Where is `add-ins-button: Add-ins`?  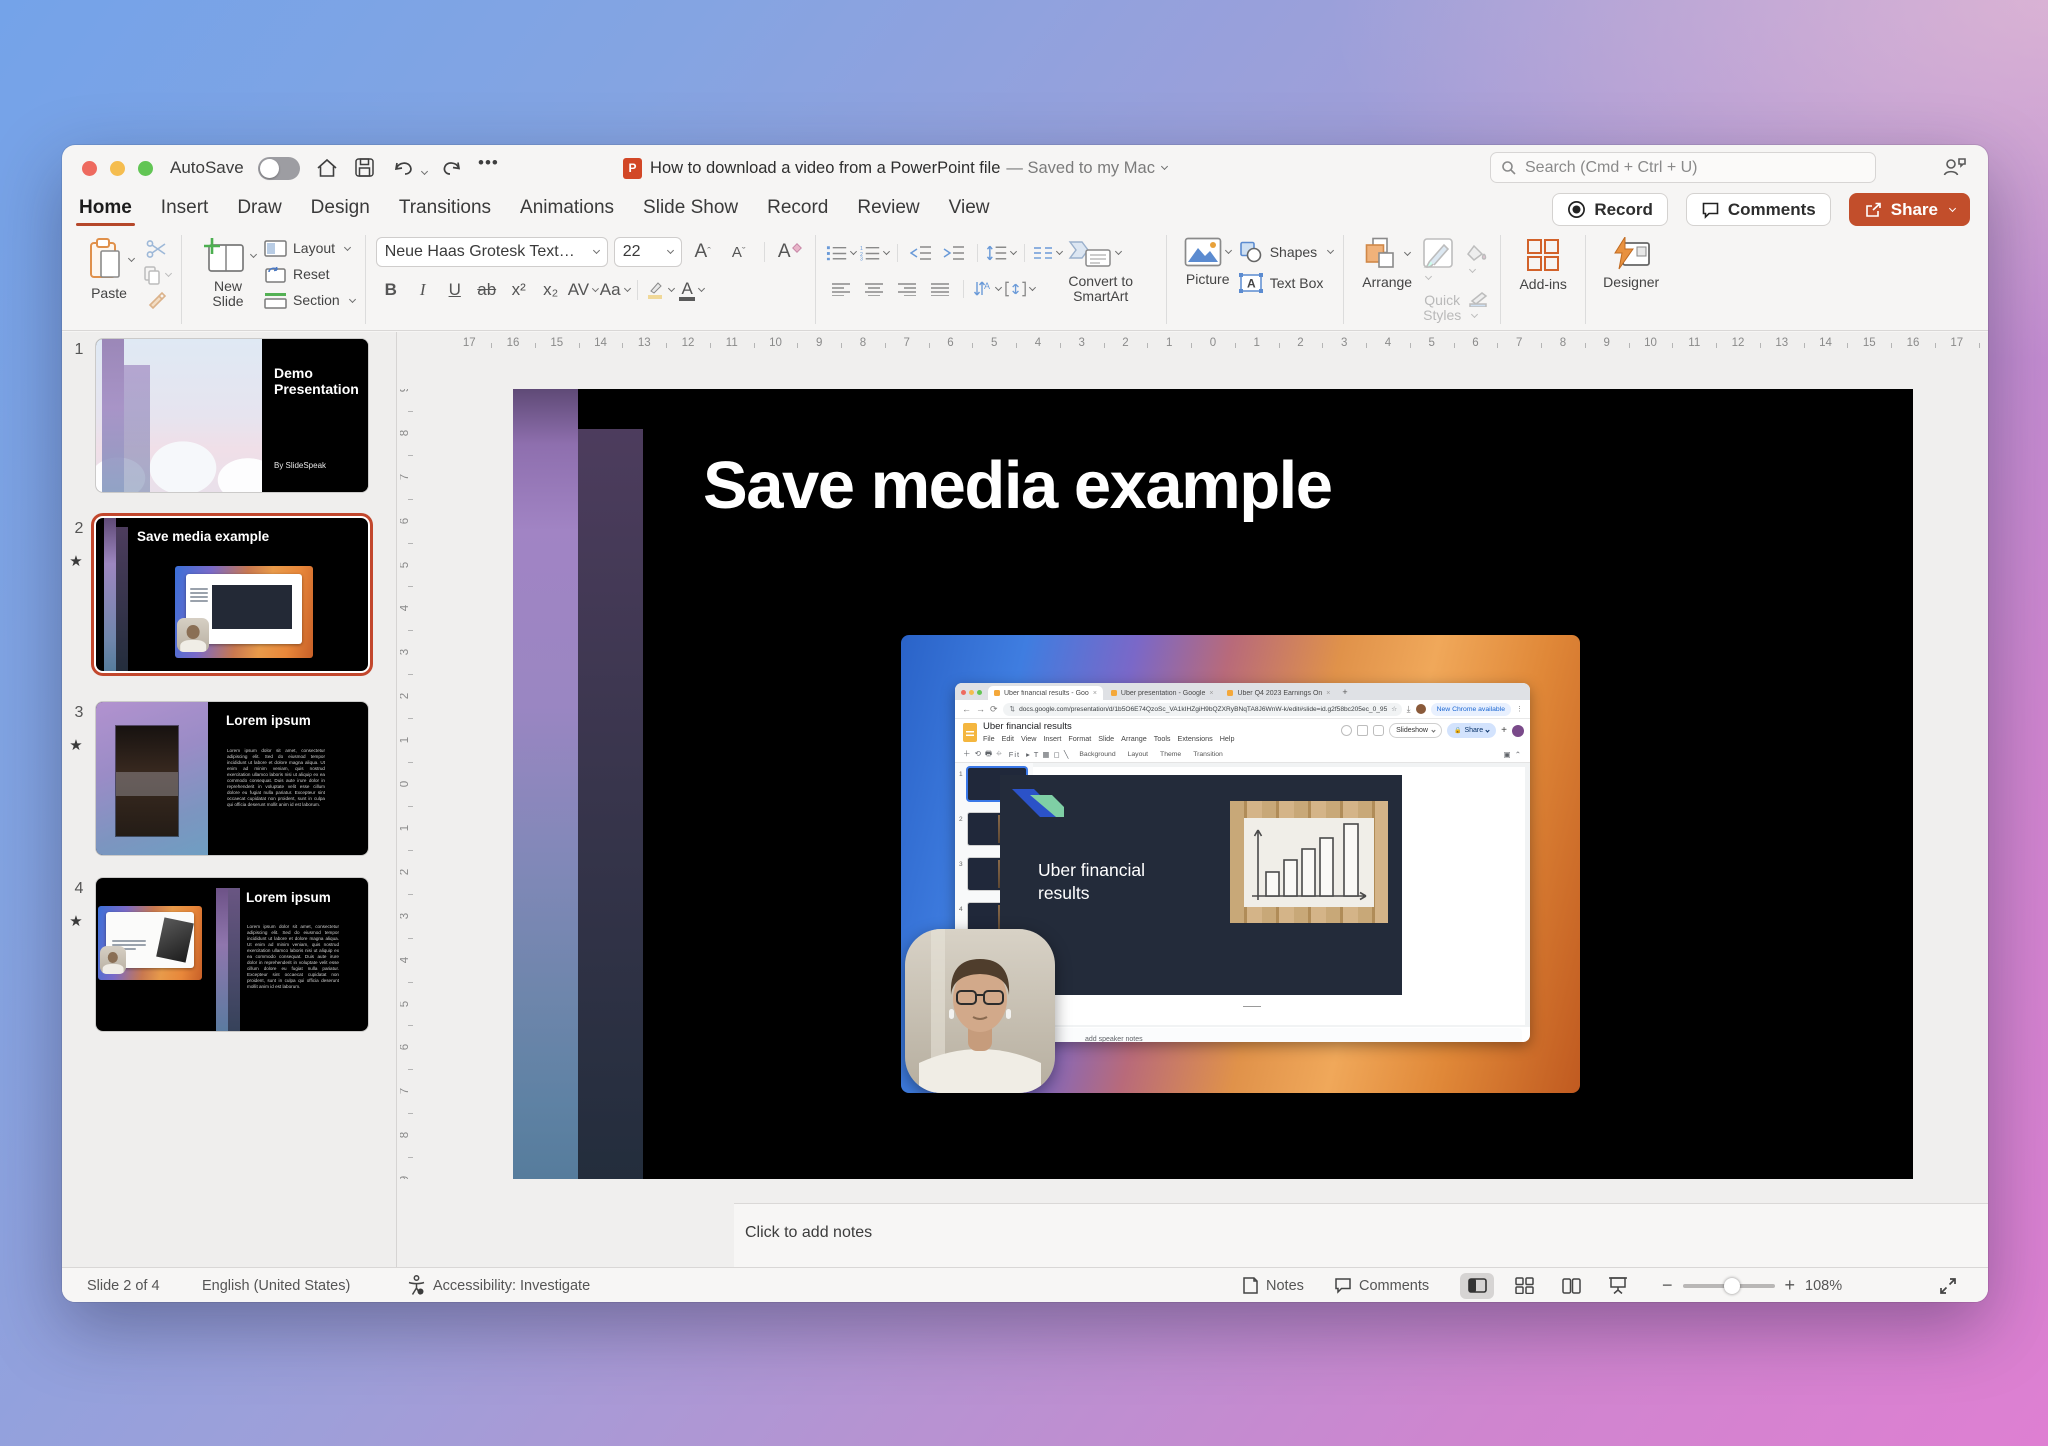
add-ins-button: Add-ins is located at coordinates (1543, 264).